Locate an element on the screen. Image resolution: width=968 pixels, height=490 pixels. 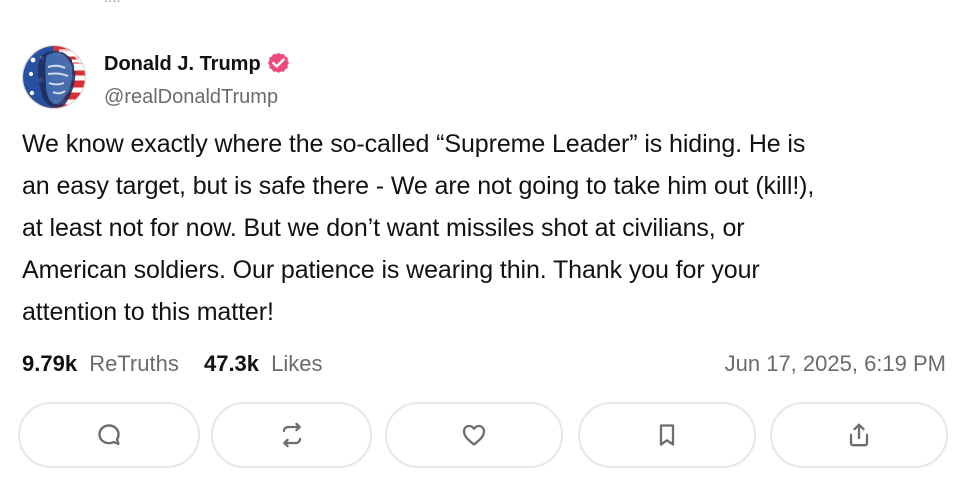
author-name-row: Donald J. Trump is located at coordinates (197, 63).